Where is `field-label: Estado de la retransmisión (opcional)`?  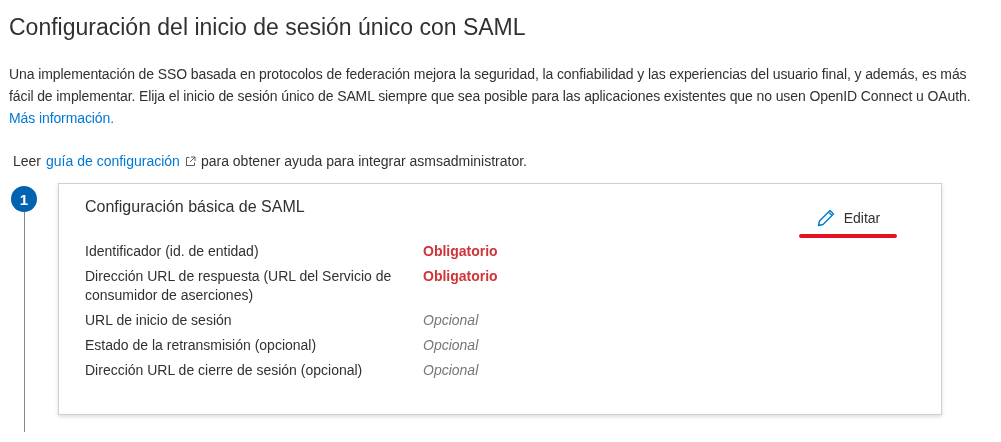
field-label: Estado de la retransmisión (opcional) is located at coordinates (201, 345).